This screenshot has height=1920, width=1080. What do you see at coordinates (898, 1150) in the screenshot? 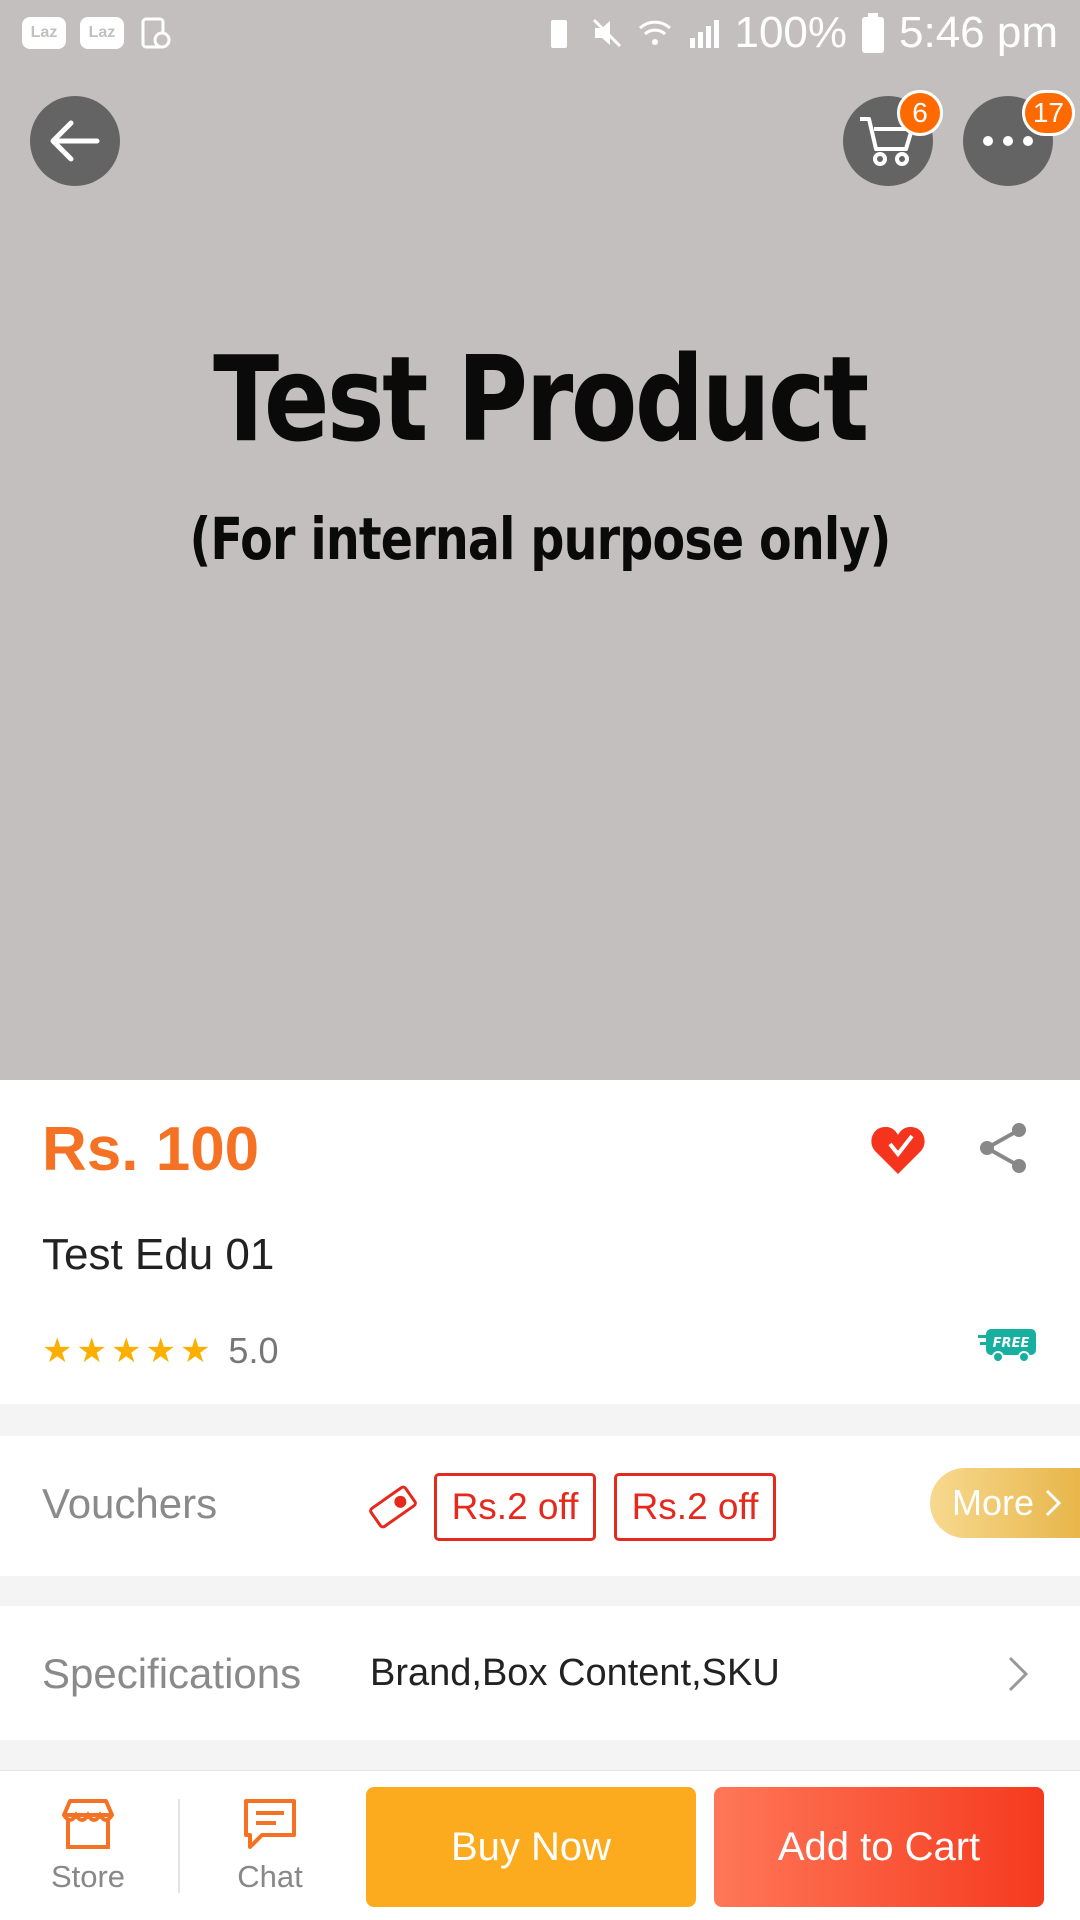
I see `wishlist-heart-icon` at bounding box center [898, 1150].